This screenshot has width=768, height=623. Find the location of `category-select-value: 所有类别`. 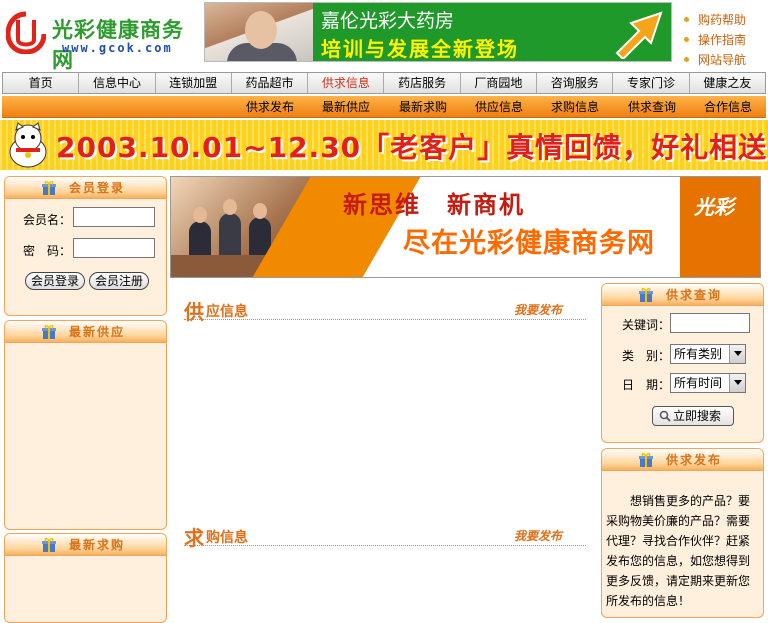

category-select-value: 所有类别 is located at coordinates (698, 354).